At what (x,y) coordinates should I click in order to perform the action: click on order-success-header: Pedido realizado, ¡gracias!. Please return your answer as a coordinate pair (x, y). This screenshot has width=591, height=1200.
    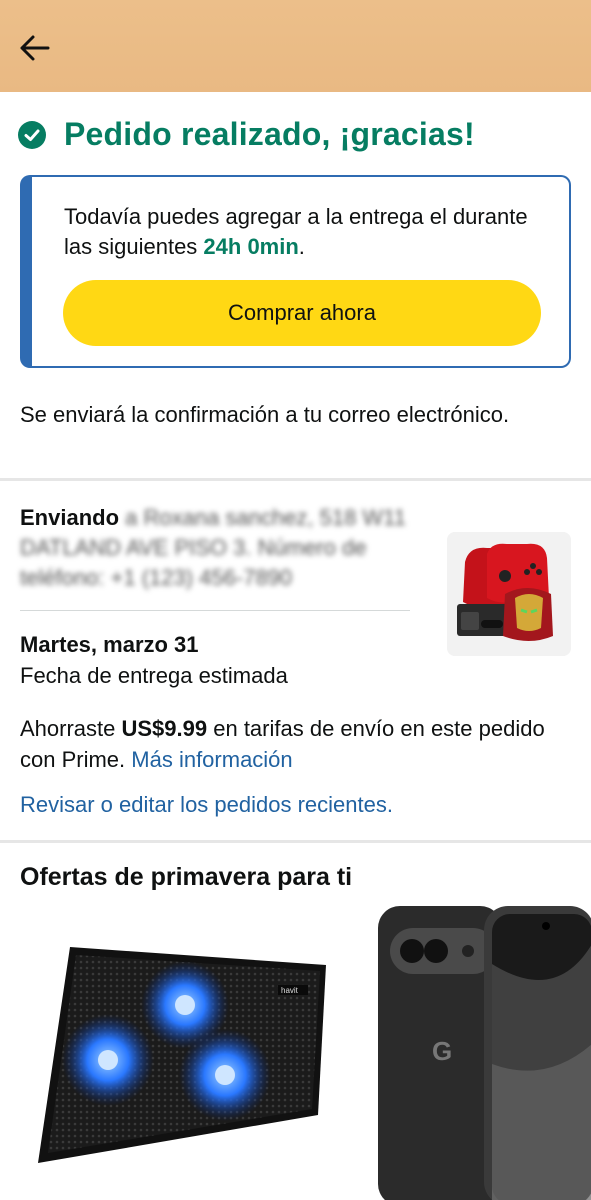
    Looking at the image, I should click on (246, 134).